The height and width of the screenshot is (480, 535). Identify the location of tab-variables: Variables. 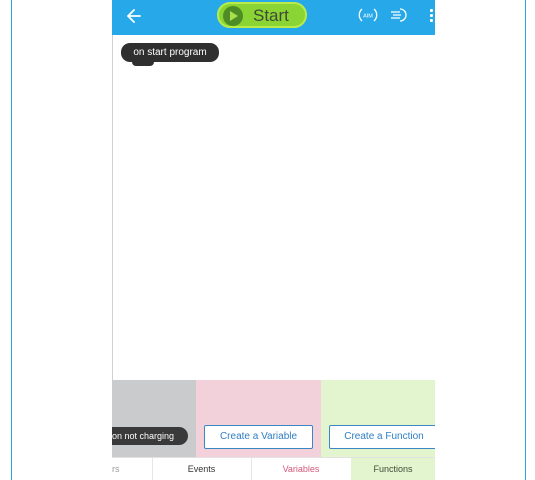
(301, 469).